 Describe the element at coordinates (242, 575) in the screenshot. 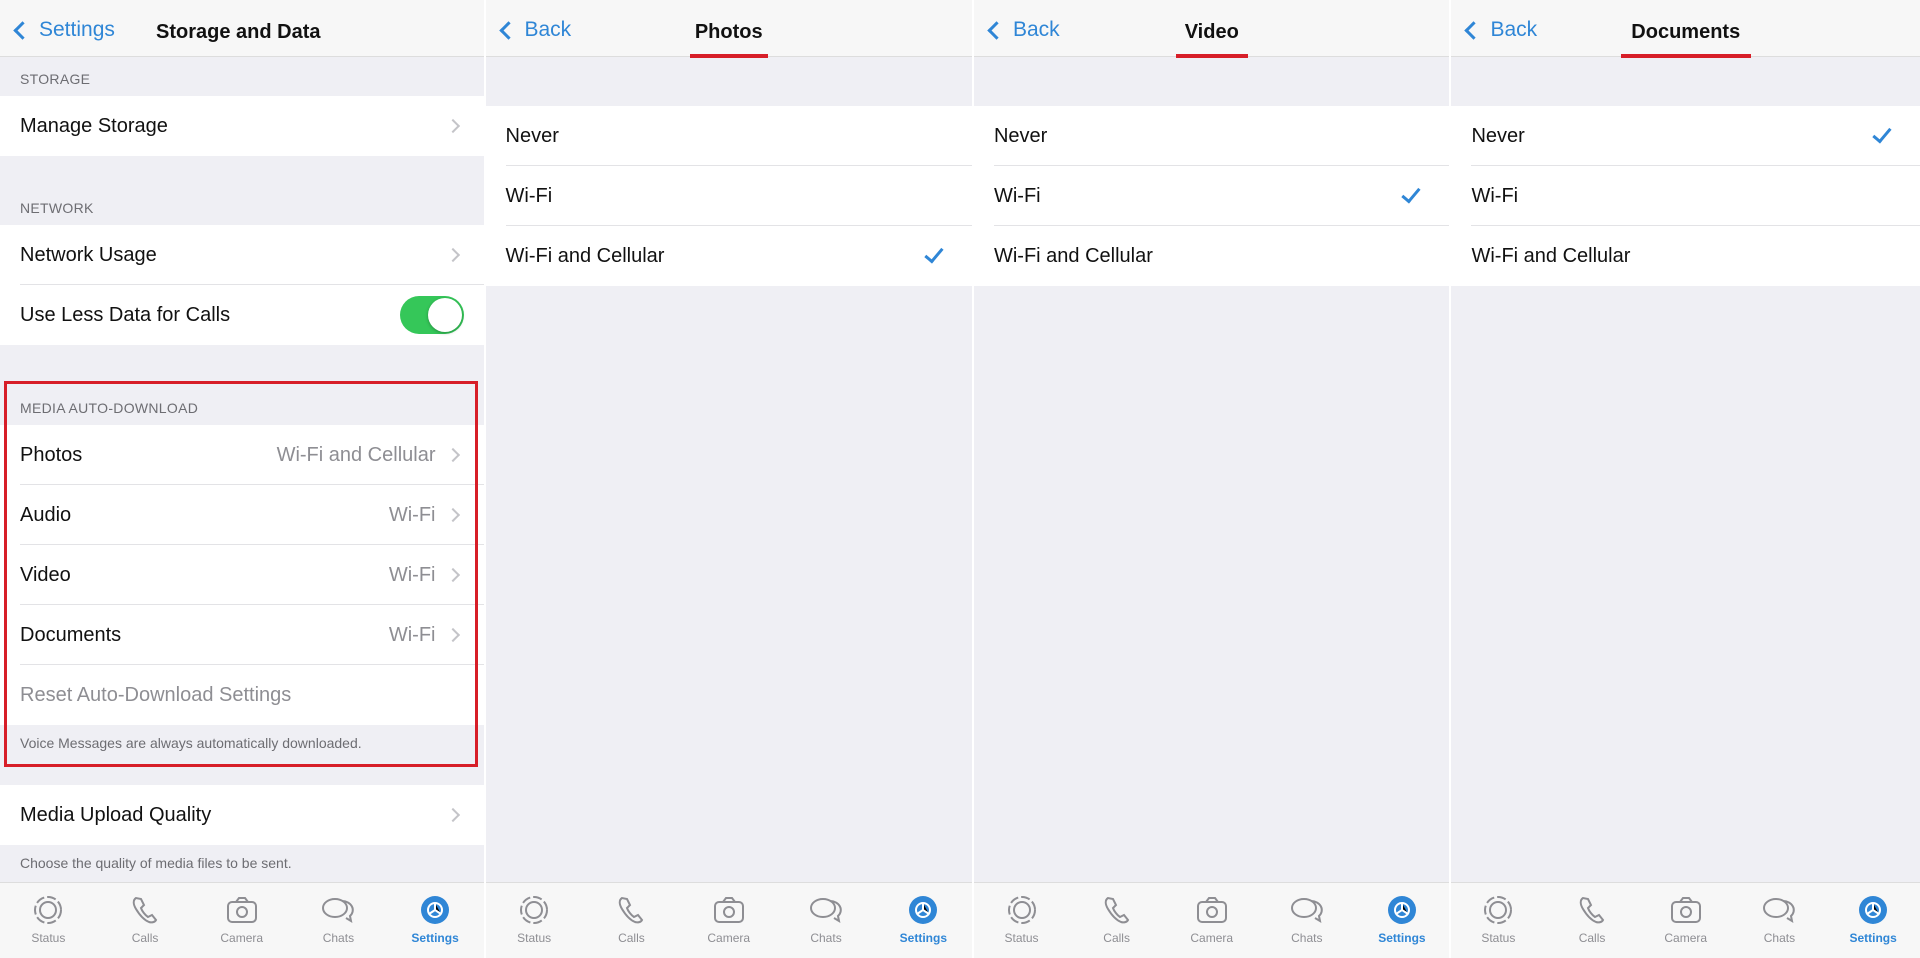

I see `media-row-video: Video Wi-Fi` at that location.